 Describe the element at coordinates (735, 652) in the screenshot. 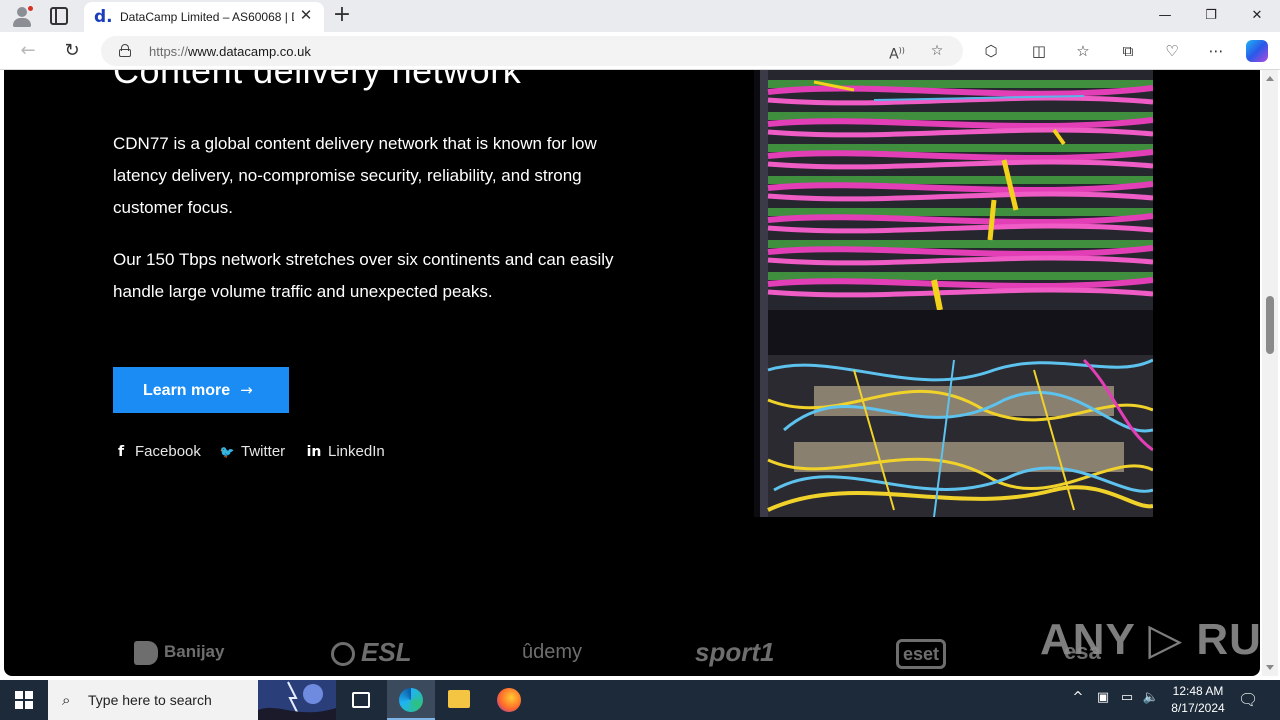

I see `sport1-logo: sport1` at that location.